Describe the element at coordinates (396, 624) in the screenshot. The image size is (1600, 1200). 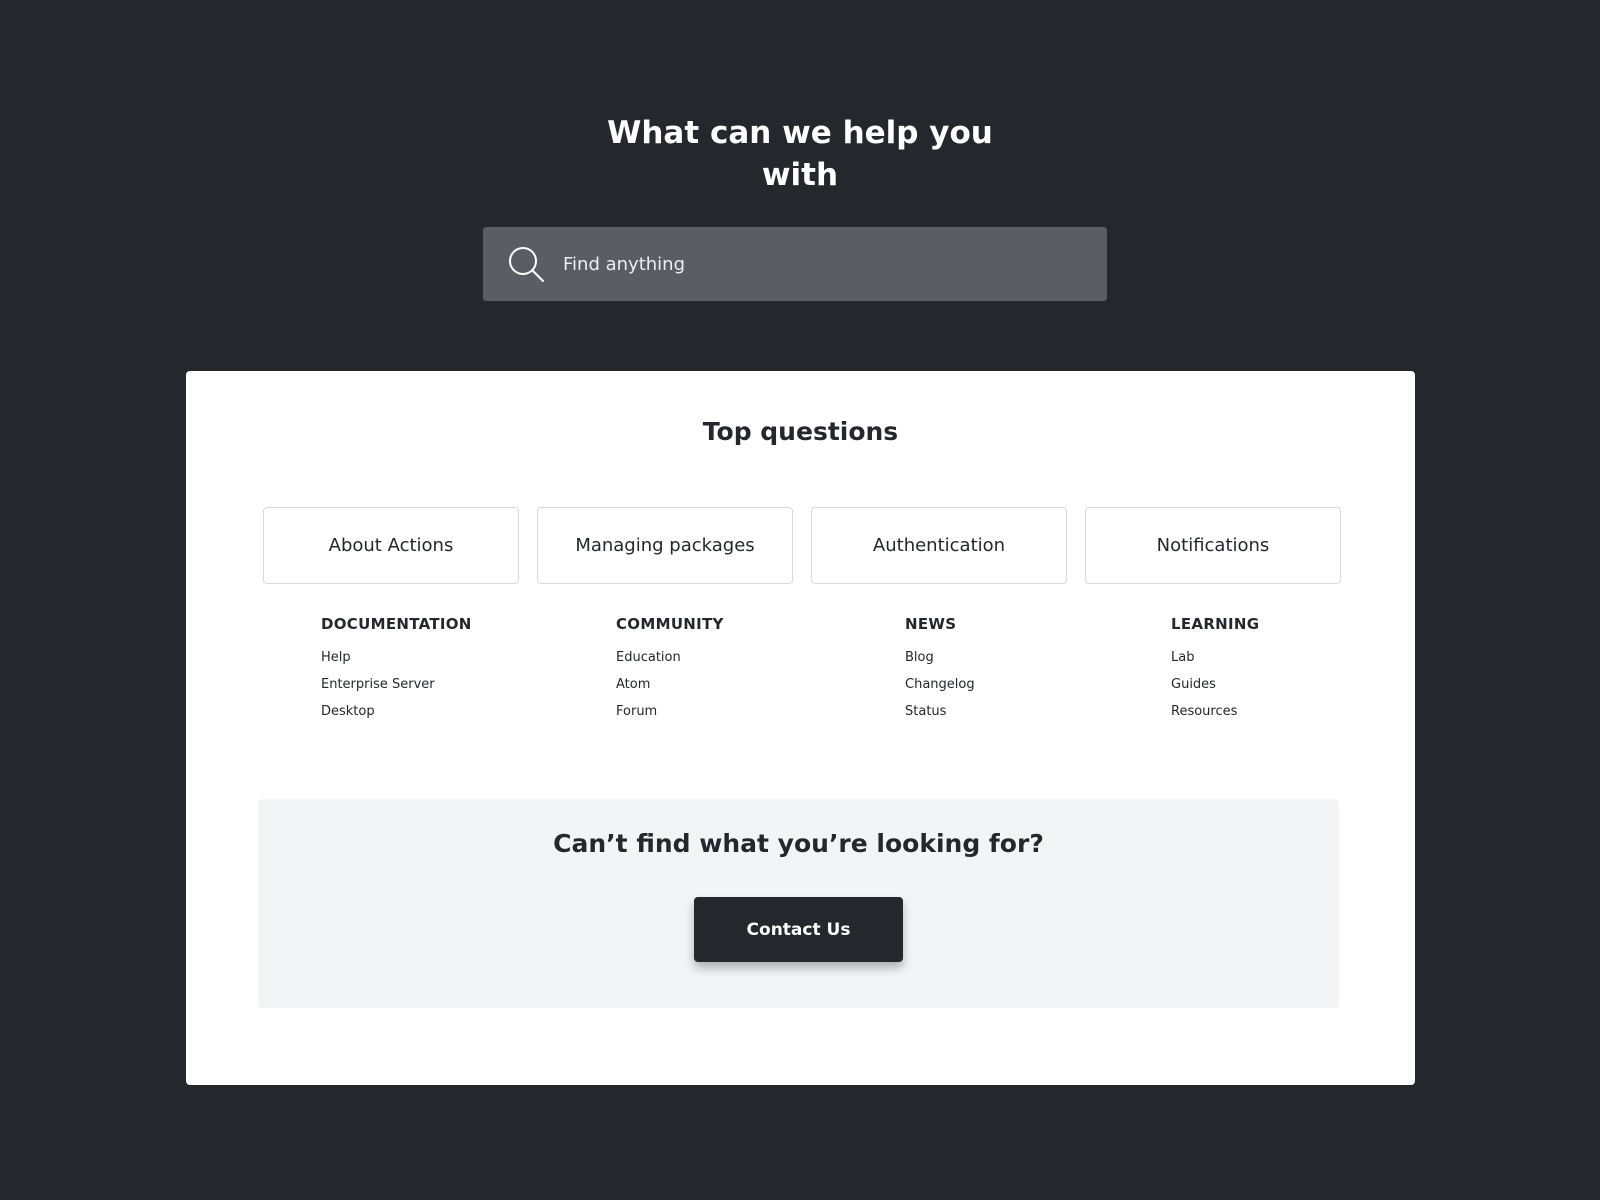
I see `column-heading: DOCUMENTATION` at that location.